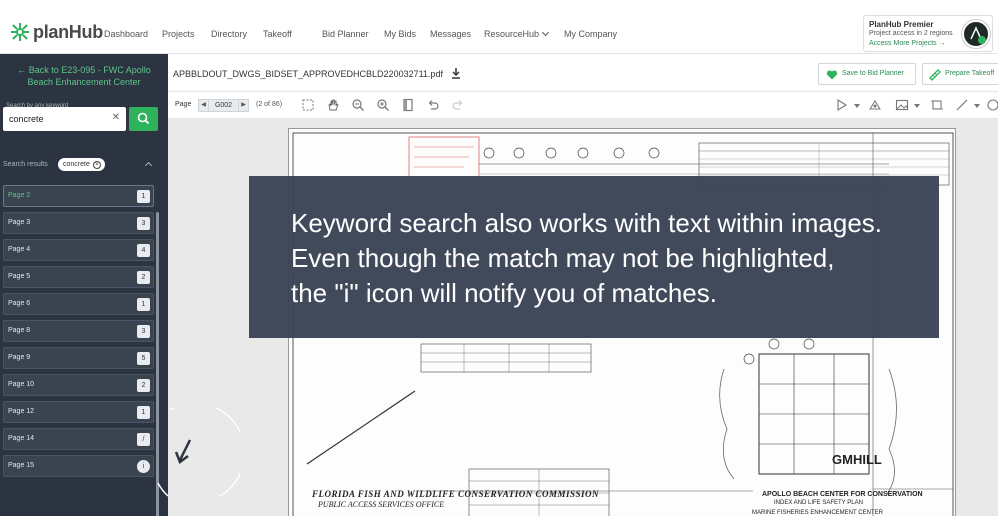 The width and height of the screenshot is (998, 516). What do you see at coordinates (381, 504) in the screenshot?
I see `sheet-office-title: PUBLIC ACCESS SERVICES OFFICE` at bounding box center [381, 504].